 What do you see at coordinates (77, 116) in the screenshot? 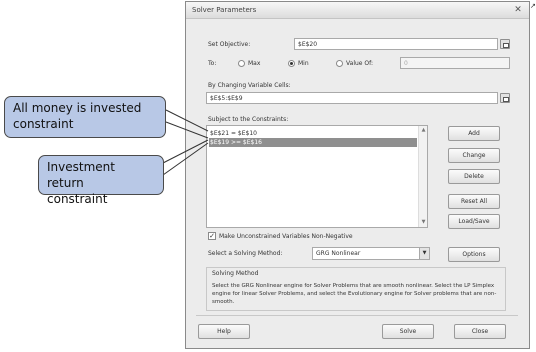
I see `money-invested-callout-text: All money is invested constraint` at bounding box center [77, 116].